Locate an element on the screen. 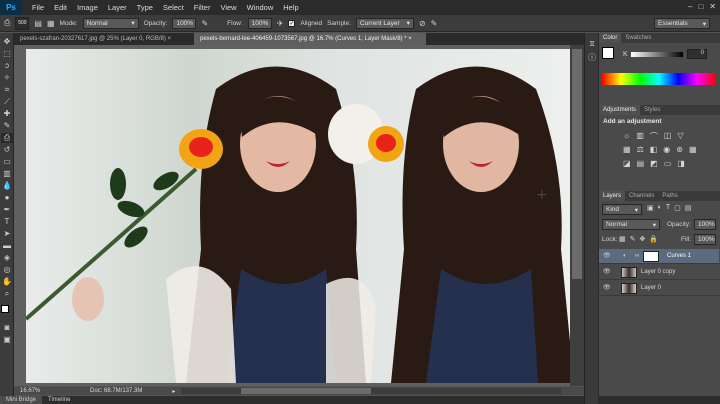 The width and height of the screenshot is (720, 404). color-lookup-icon: ▦ is located at coordinates (693, 149).